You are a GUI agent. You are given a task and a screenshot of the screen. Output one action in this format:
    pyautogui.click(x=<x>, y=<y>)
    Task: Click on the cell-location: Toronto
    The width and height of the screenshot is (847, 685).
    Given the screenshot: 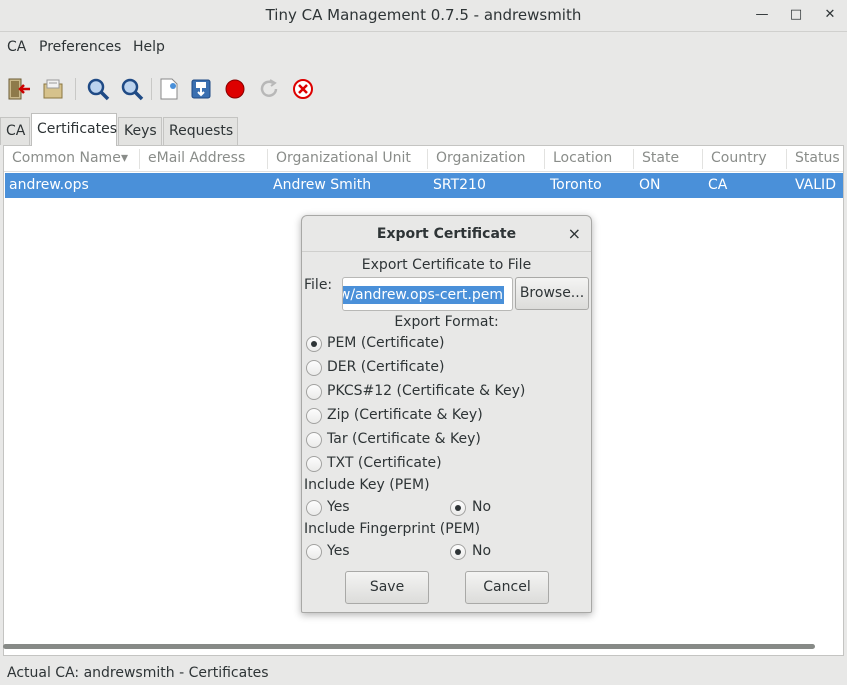 What is the action you would take?
    pyautogui.click(x=576, y=185)
    